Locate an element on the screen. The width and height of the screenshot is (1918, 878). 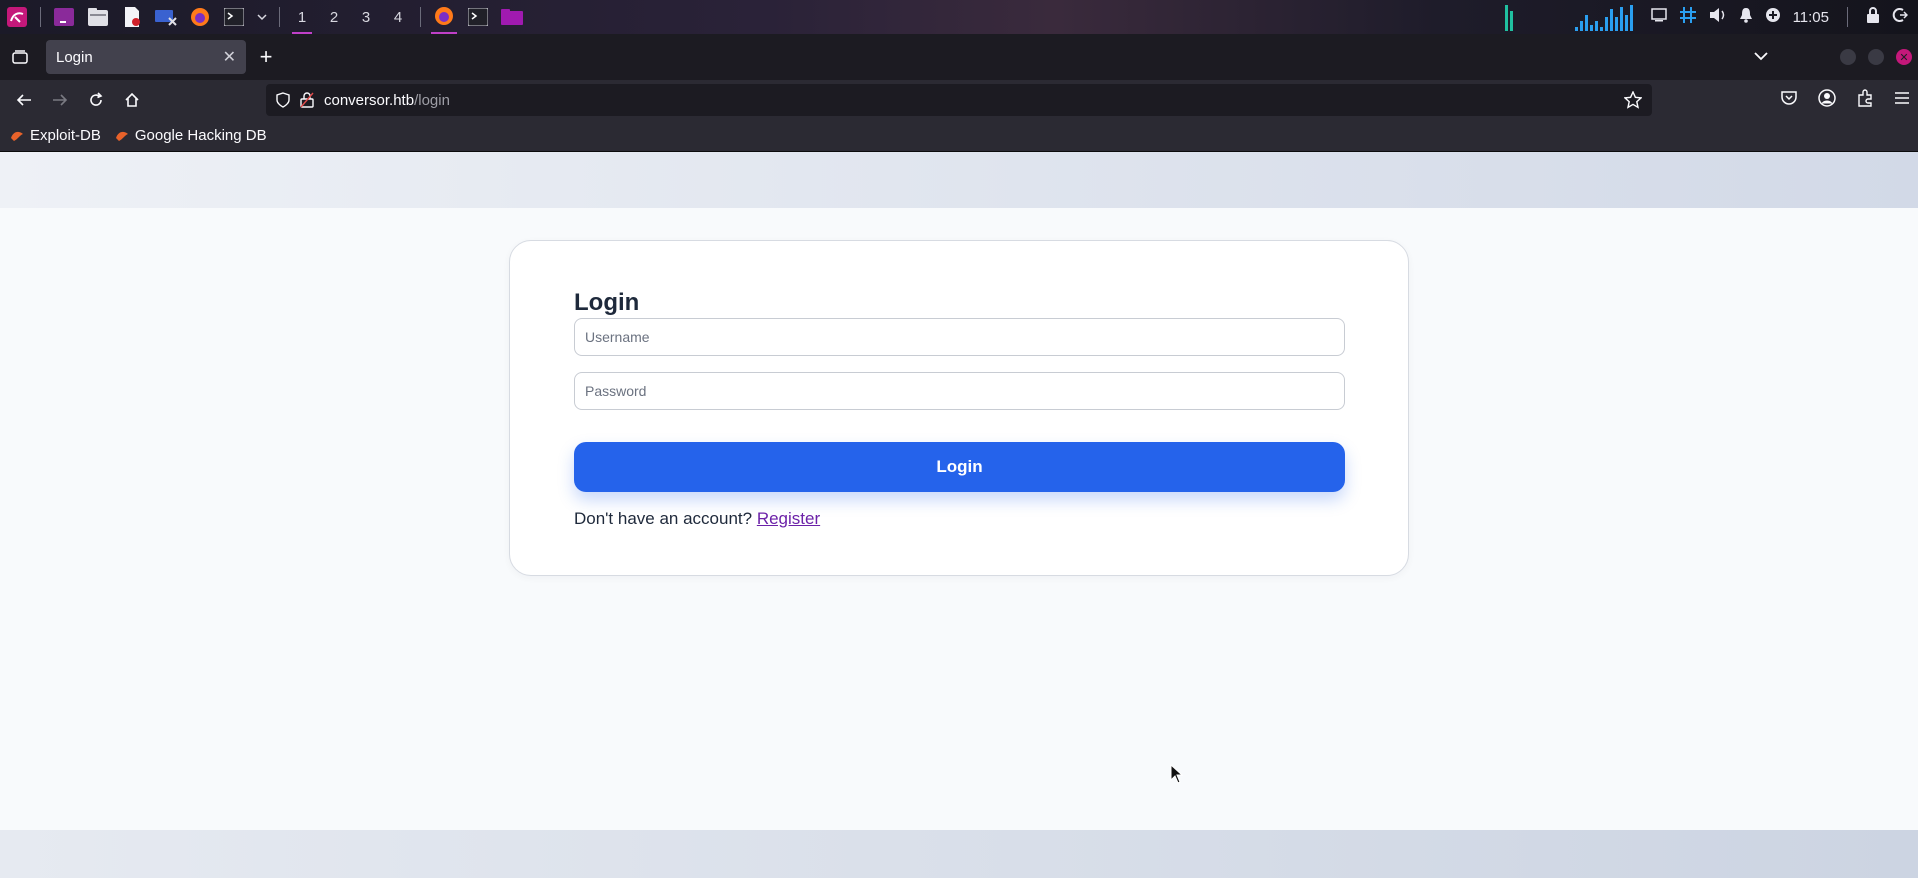
clock: 11:05 is located at coordinates (1811, 17).